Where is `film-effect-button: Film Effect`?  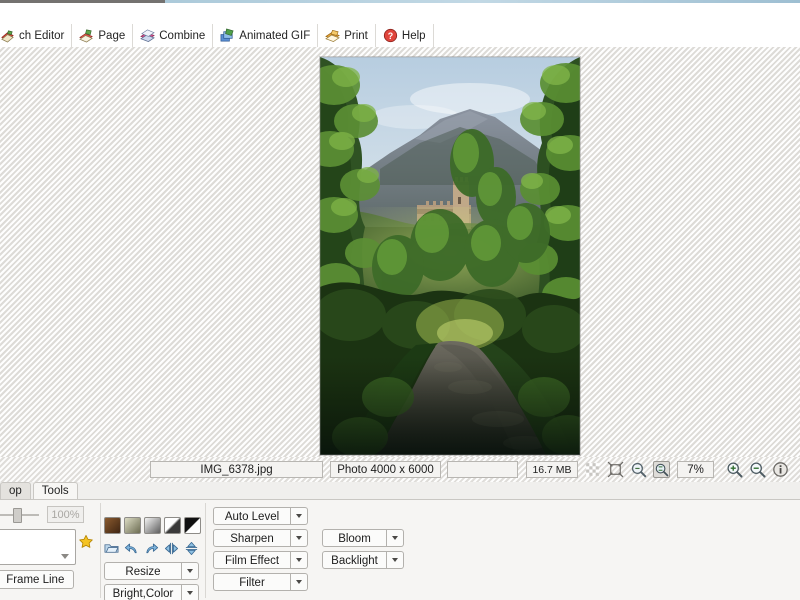 film-effect-button: Film Effect is located at coordinates (252, 560).